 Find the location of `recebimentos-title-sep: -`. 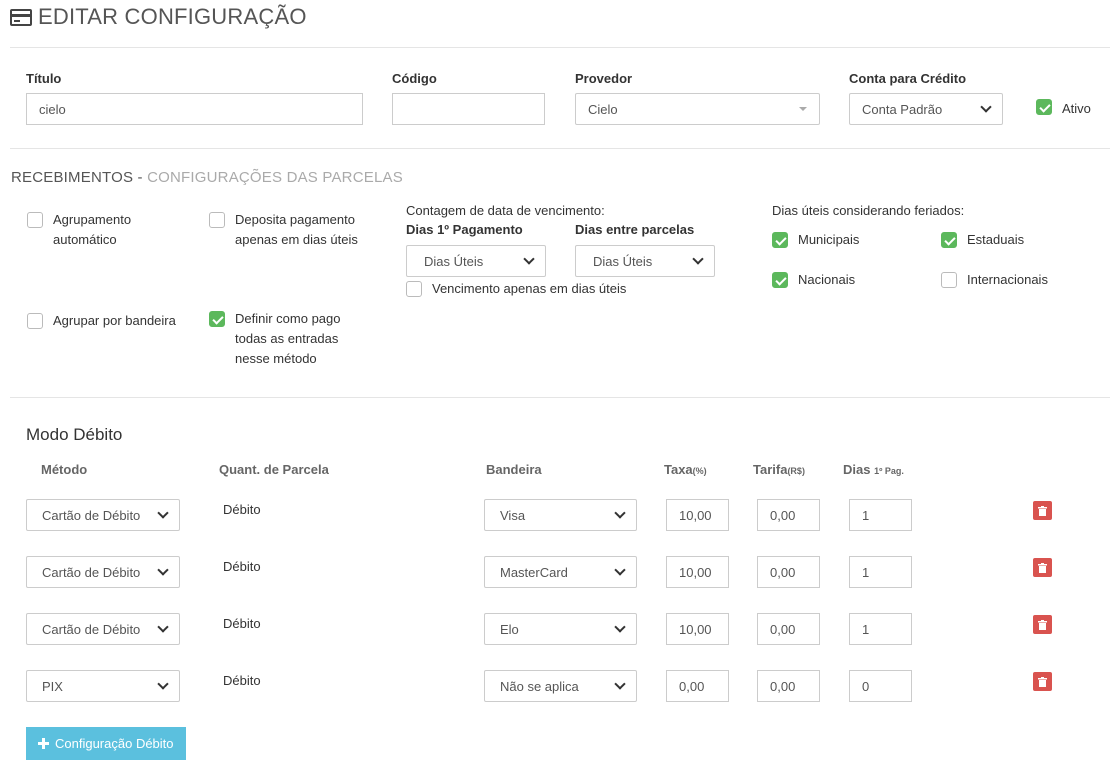

recebimentos-title-sep: - is located at coordinates (140, 177).